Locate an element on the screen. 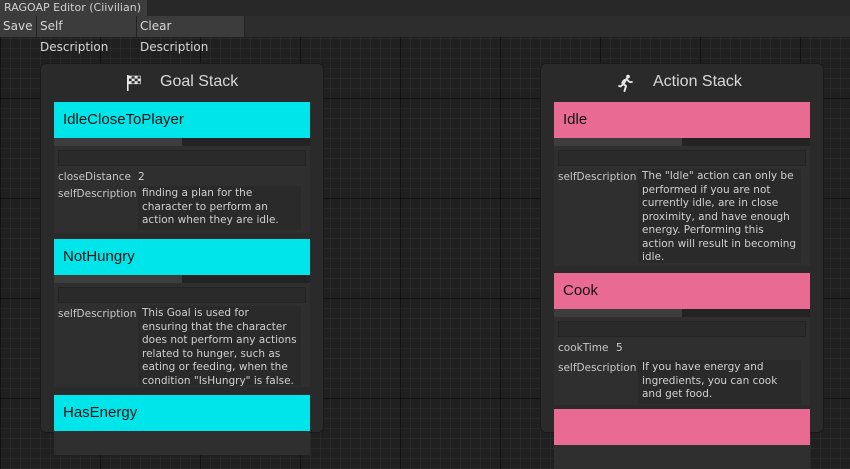 Image resolution: width=850 pixels, height=469 pixels. window-title: RAGOAP Editor (Ciivilian) is located at coordinates (72, 7).